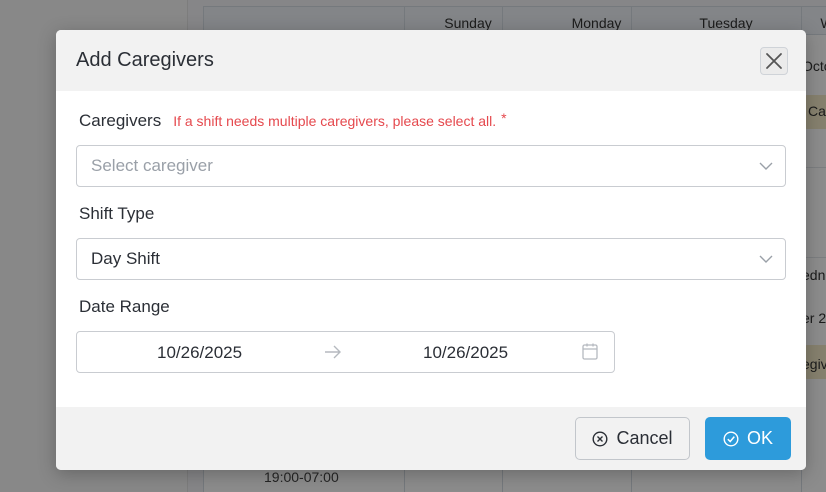 The height and width of the screenshot is (492, 826). I want to click on close-button, so click(774, 60).